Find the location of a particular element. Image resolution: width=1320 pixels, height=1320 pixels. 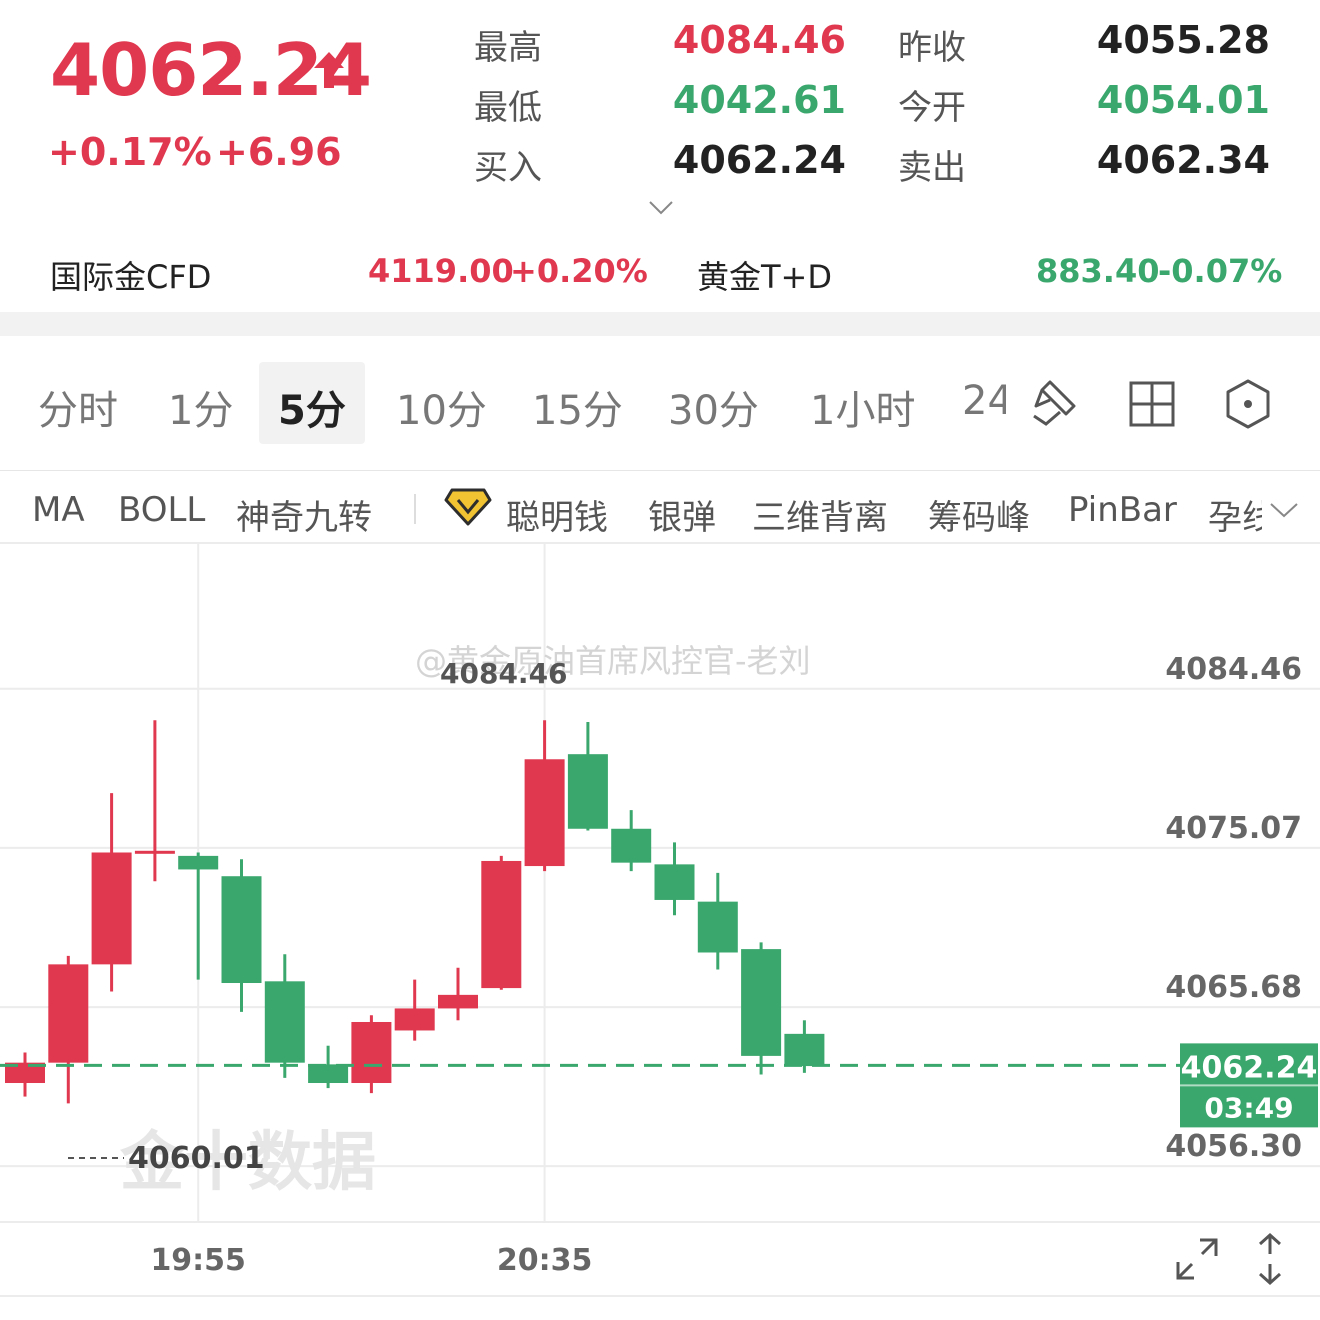

current-price-label: 4062.24 is located at coordinates (1249, 1067).